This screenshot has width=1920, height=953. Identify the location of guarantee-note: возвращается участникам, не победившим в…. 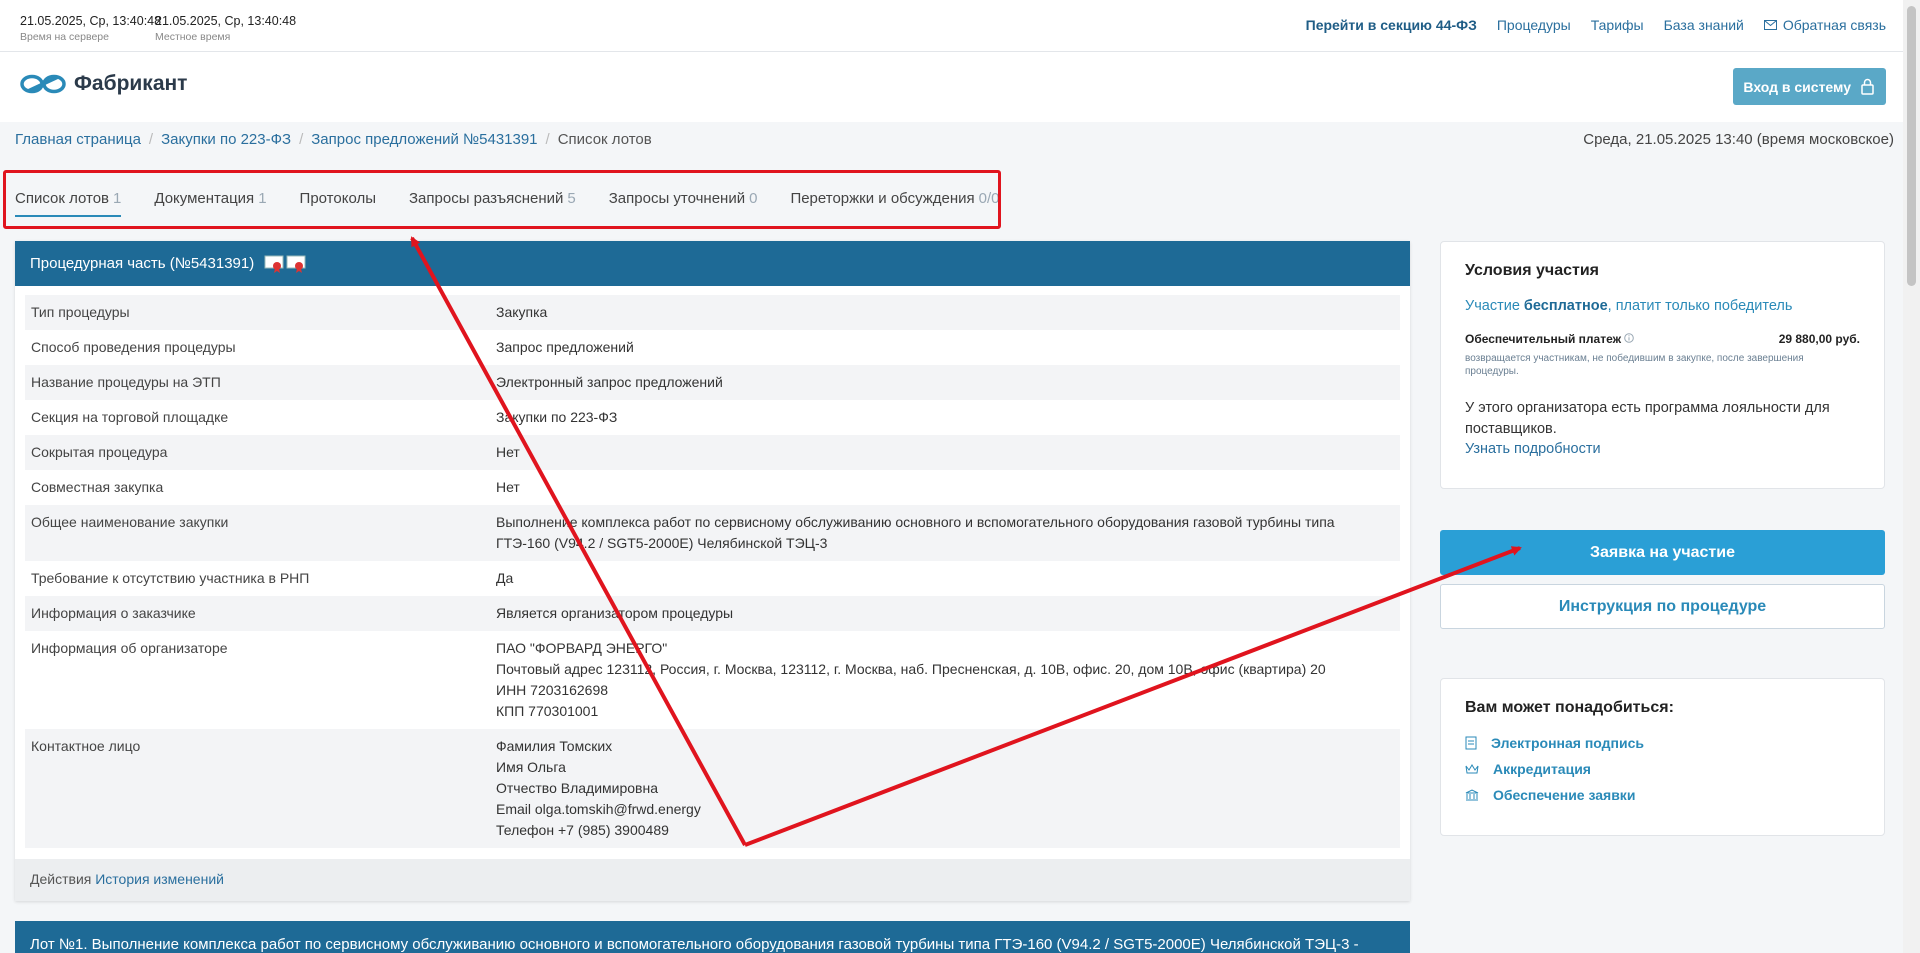
(1634, 365).